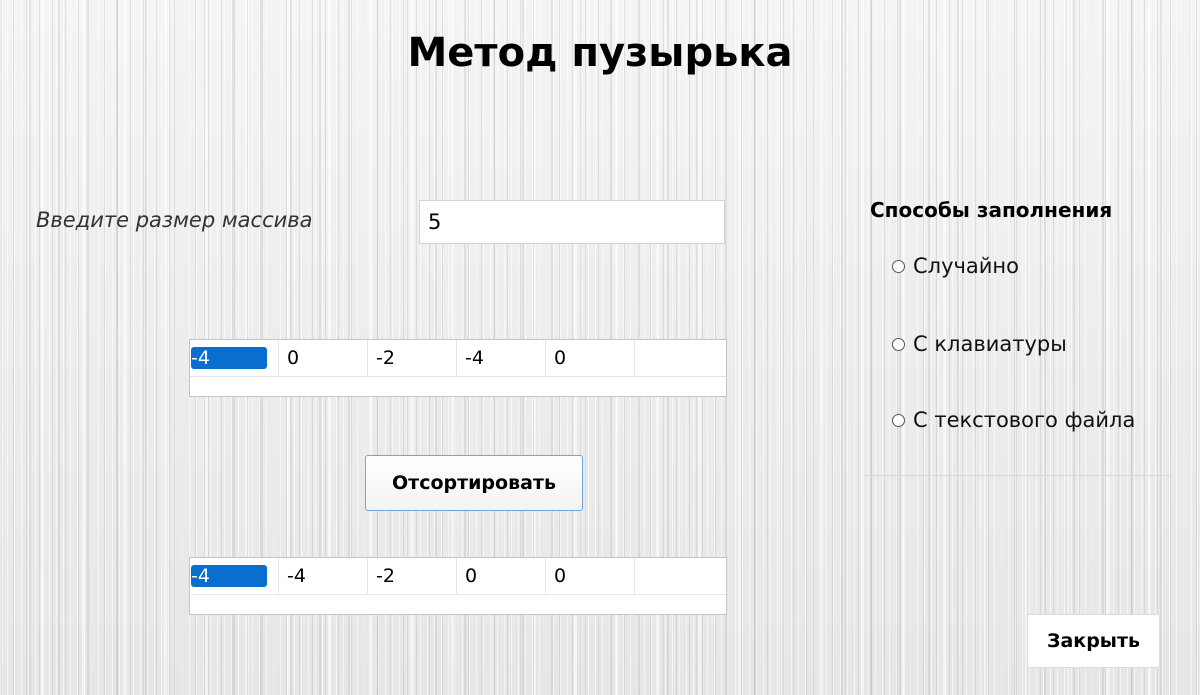  What do you see at coordinates (1093, 641) in the screenshot?
I see `close-button: Закрыть` at bounding box center [1093, 641].